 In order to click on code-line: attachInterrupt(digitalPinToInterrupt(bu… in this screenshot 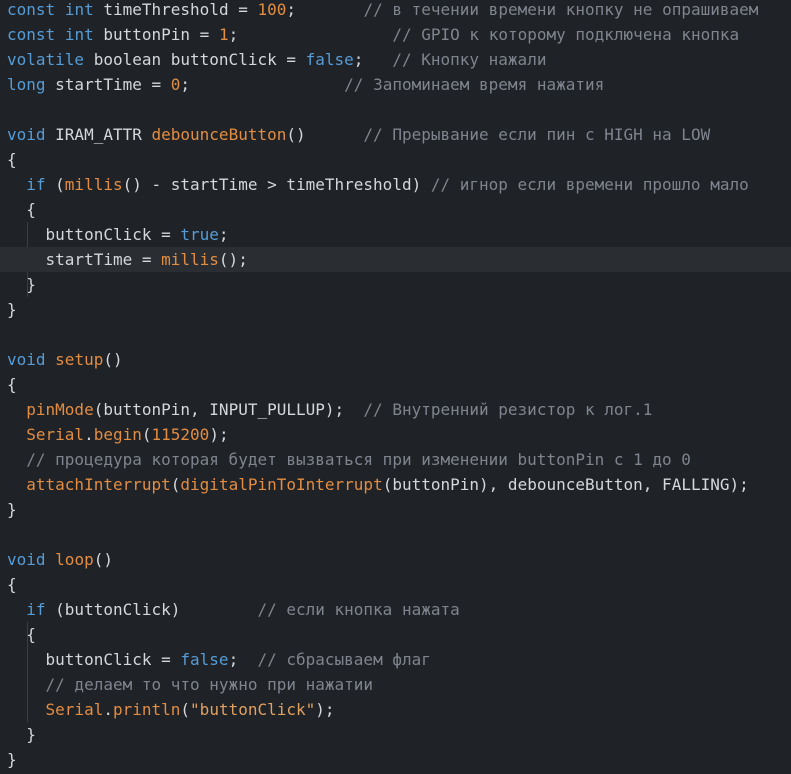, I will do `click(378, 484)`.